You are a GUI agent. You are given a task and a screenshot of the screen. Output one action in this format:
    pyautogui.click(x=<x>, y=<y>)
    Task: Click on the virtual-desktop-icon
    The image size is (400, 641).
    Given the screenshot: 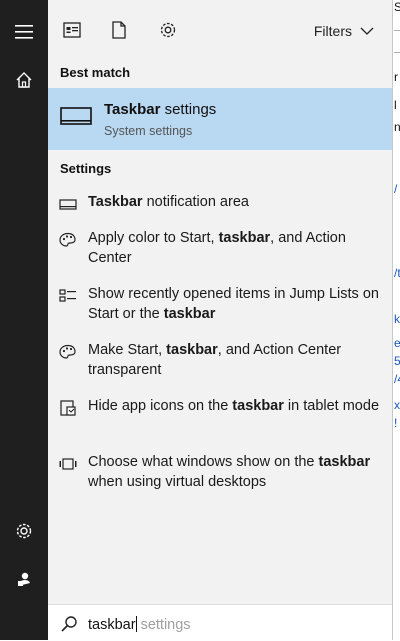 What is the action you would take?
    pyautogui.click(x=68, y=464)
    